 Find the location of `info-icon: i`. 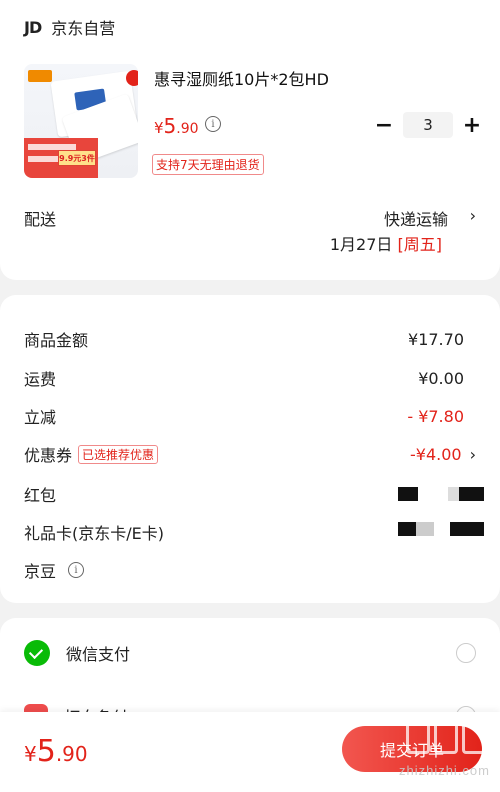

info-icon: i is located at coordinates (76, 570).